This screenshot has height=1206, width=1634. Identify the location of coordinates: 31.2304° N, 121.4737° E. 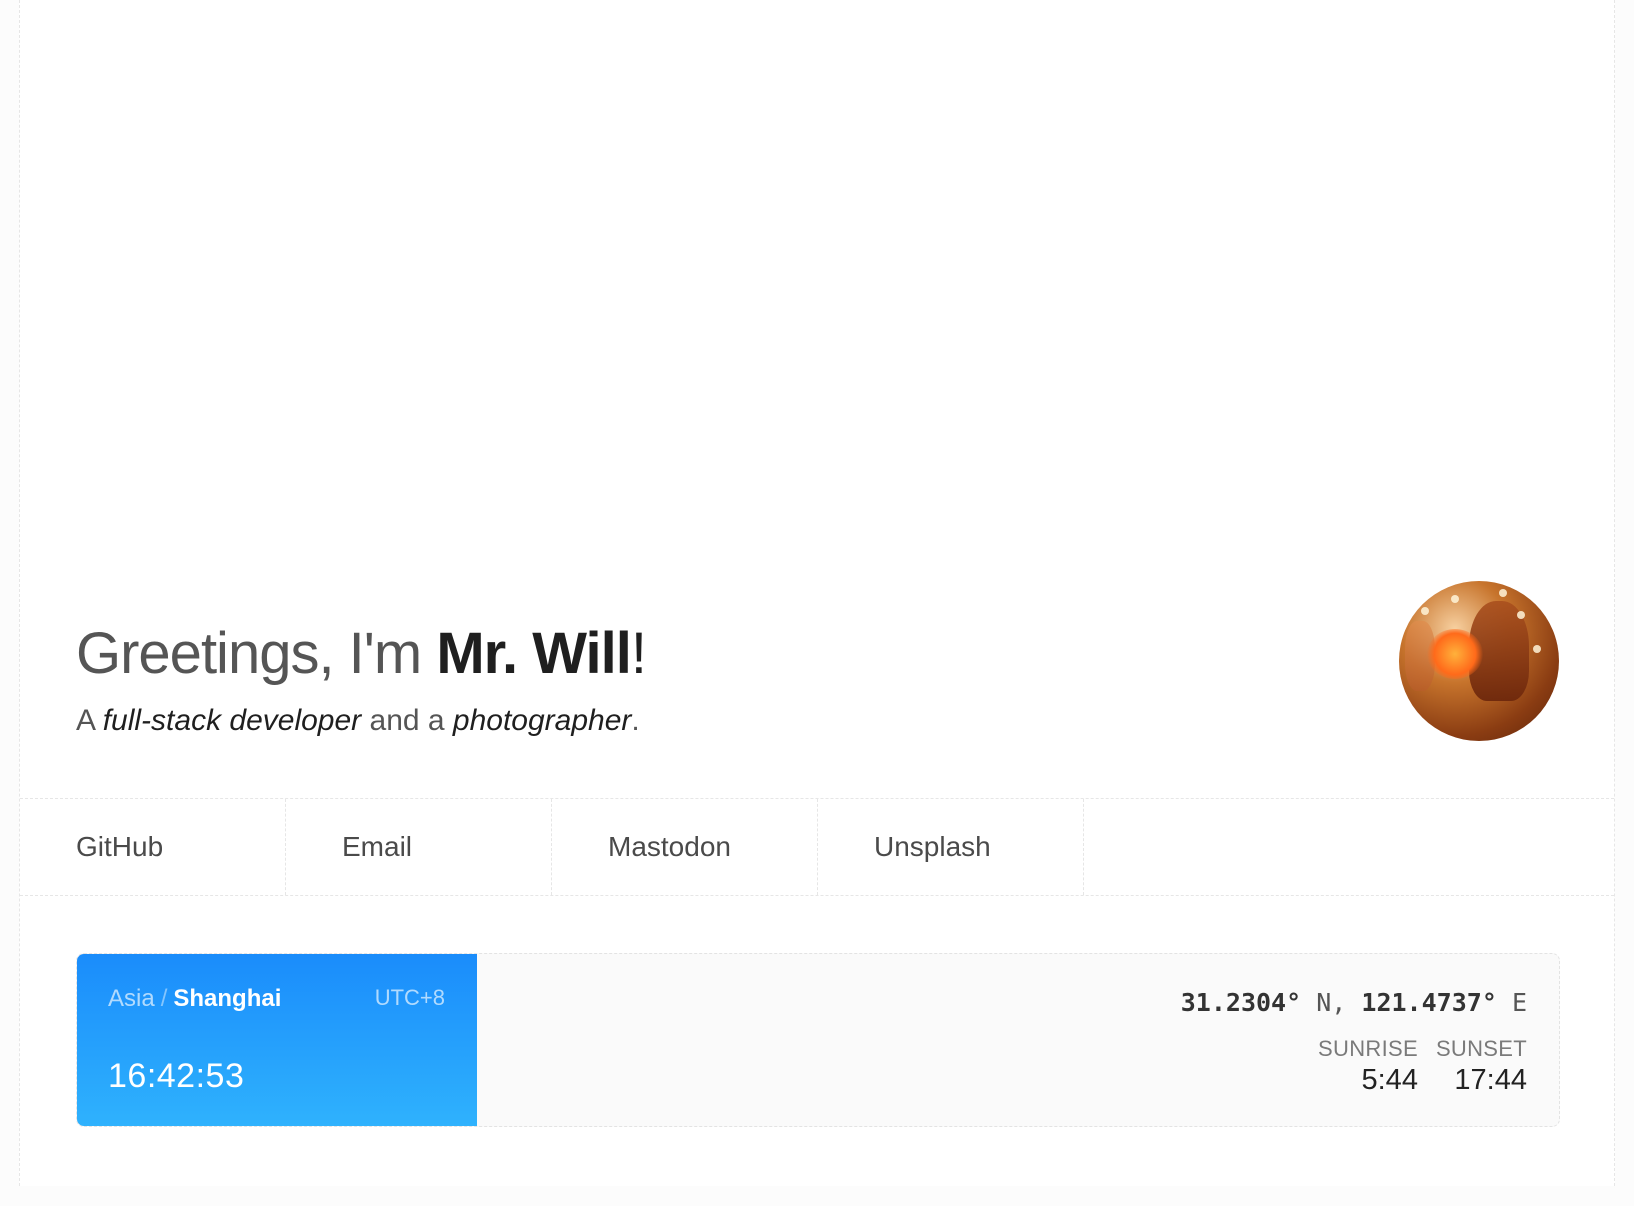
(1354, 1002).